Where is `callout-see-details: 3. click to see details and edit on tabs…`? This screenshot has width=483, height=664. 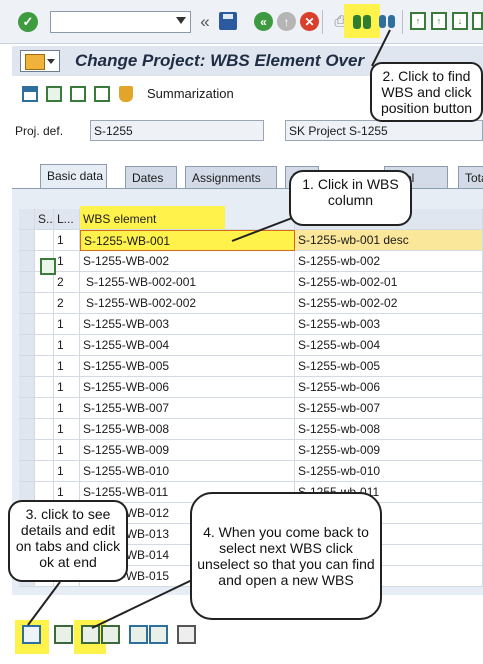
callout-see-details: 3. click to see details and edit on tabs… is located at coordinates (68, 541).